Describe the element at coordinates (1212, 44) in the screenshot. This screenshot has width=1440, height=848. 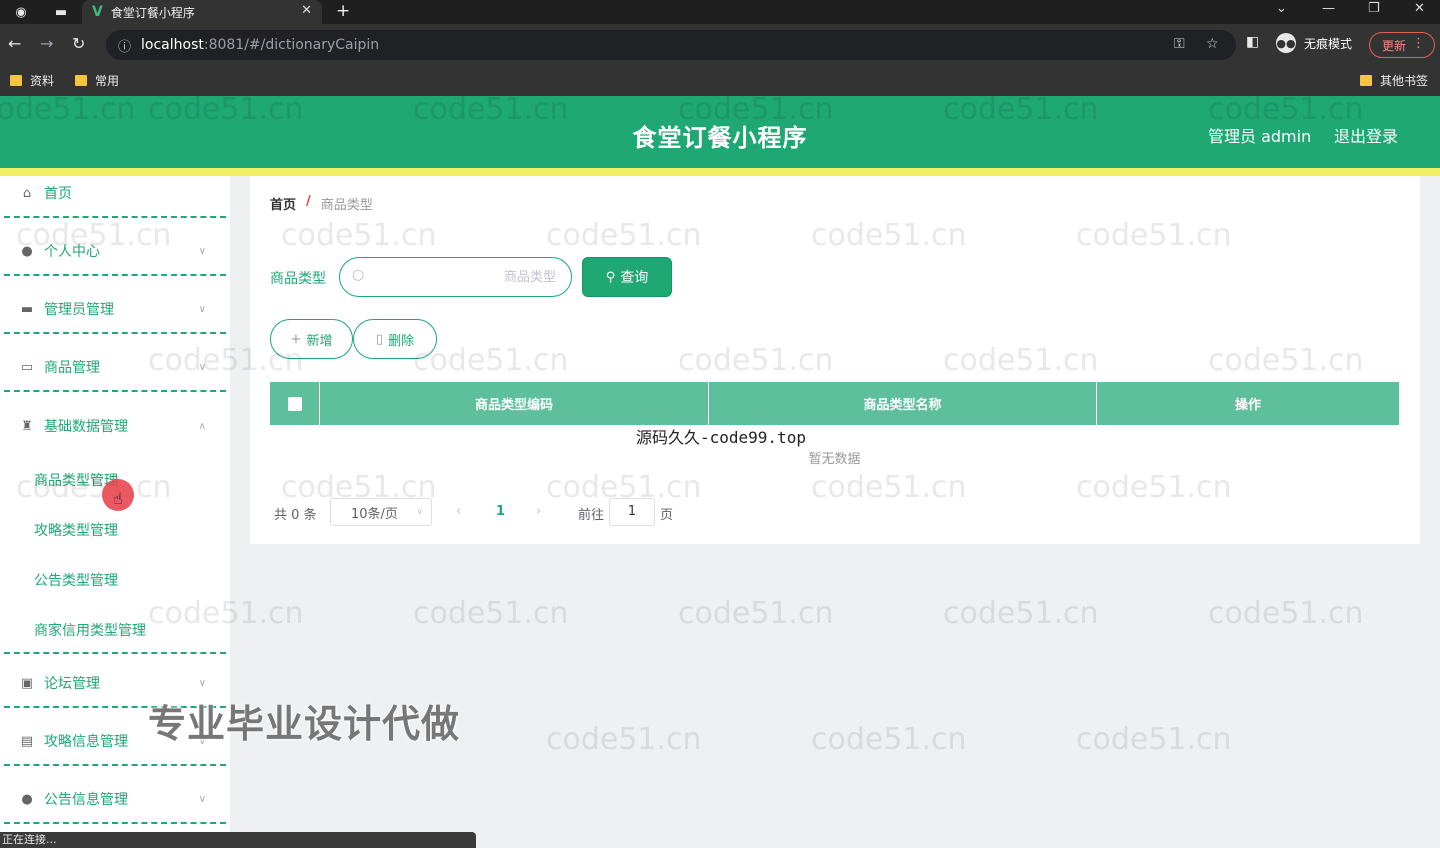
I see `bookmark-star-icon: ☆` at that location.